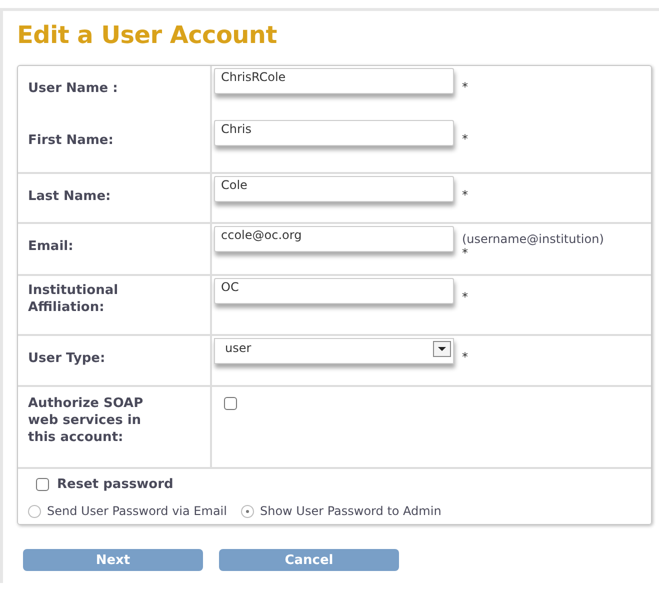 The height and width of the screenshot is (598, 659). I want to click on radio-label: Send User Password via Email, so click(137, 511).